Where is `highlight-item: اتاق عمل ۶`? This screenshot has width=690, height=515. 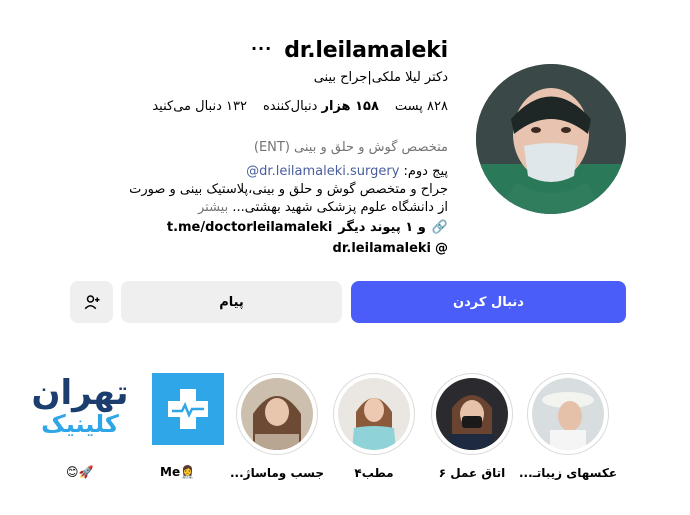
highlight-item: اتاق عمل ۶ is located at coordinates (472, 426).